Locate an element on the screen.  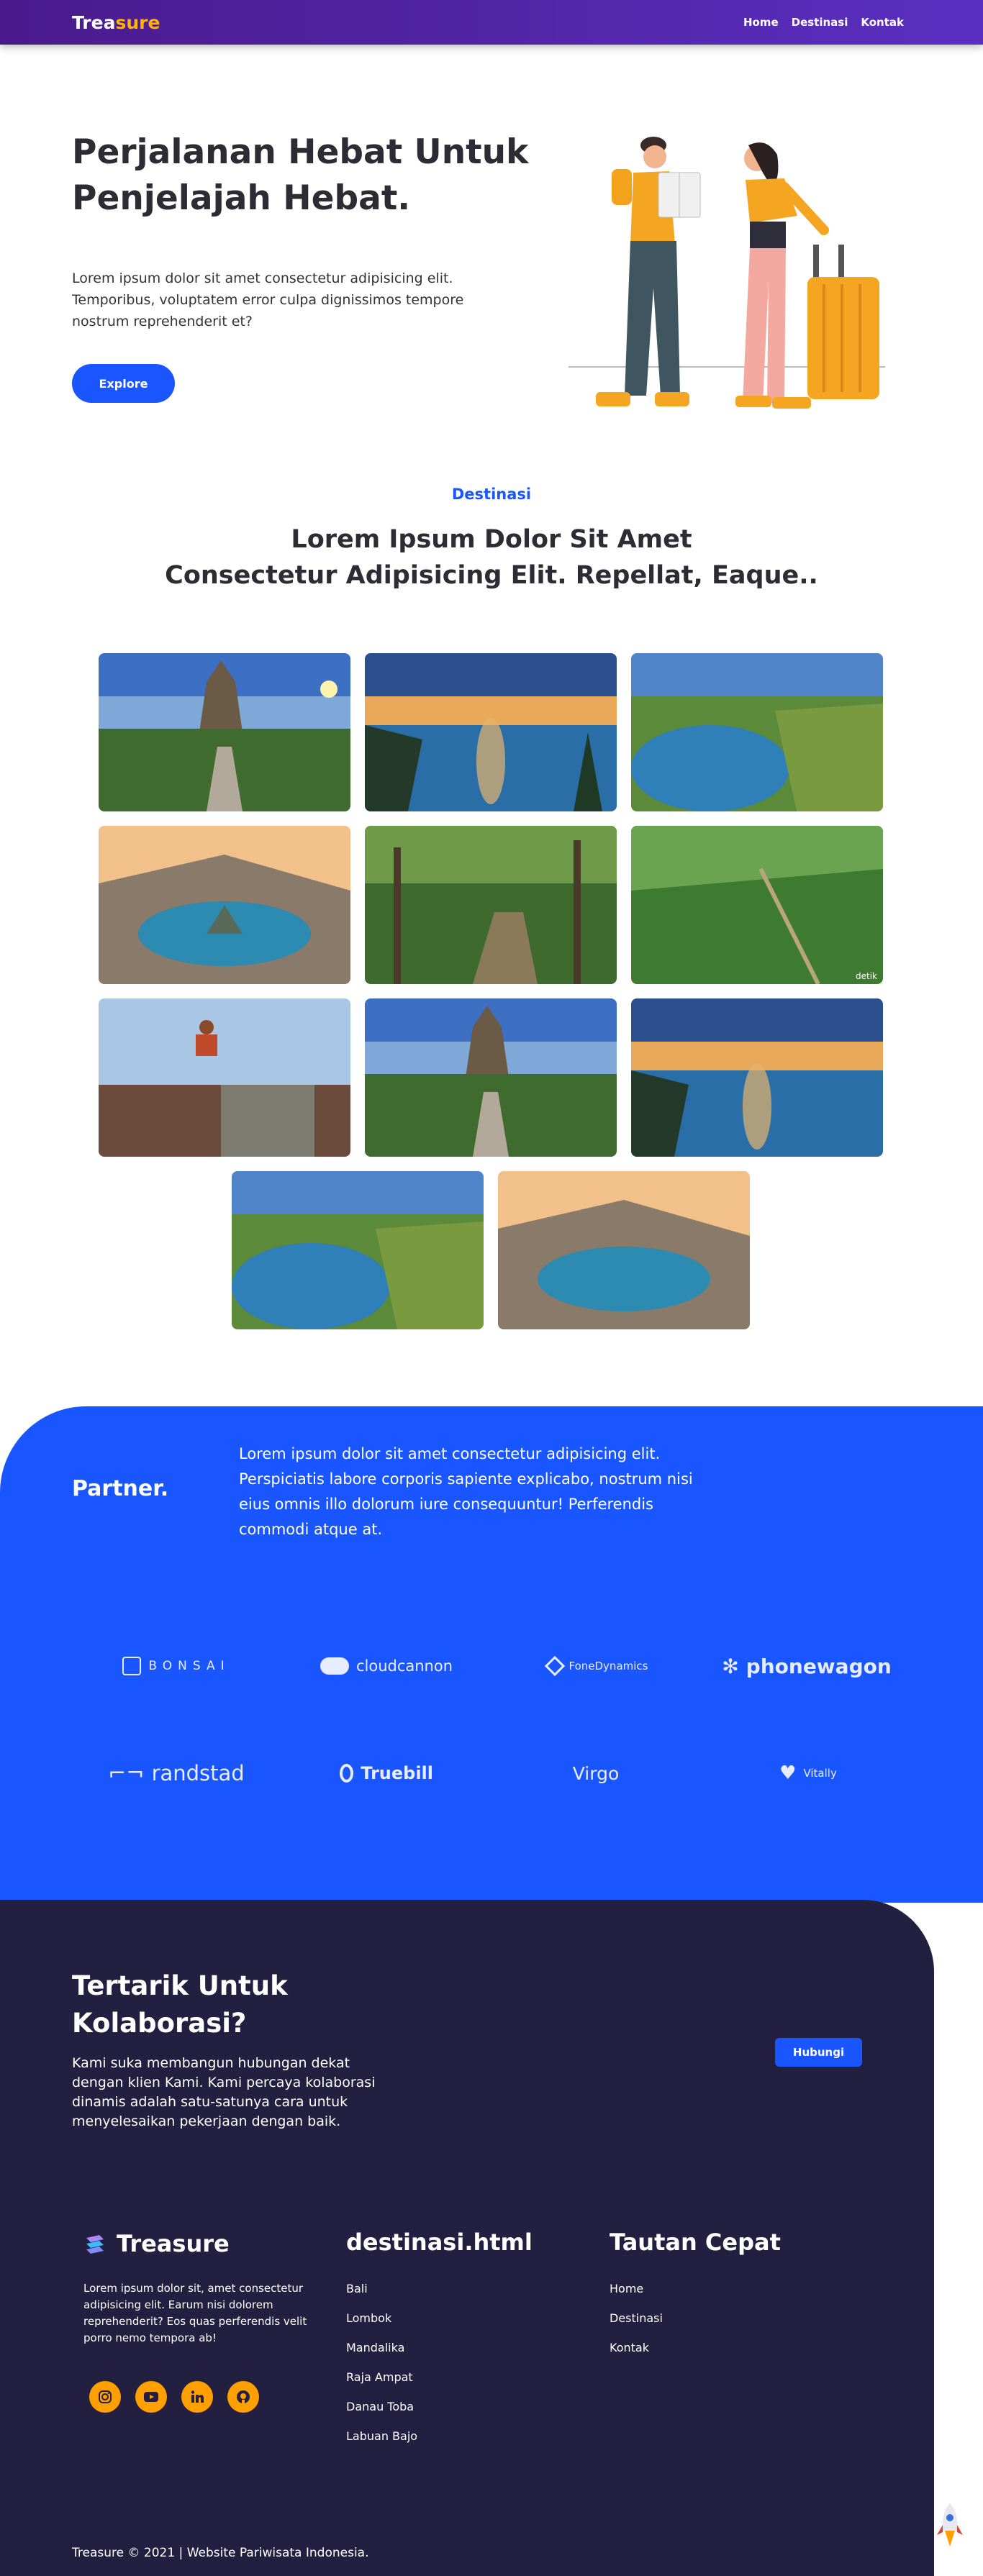
footer-link-lombok: Lombok is located at coordinates (381, 2326).